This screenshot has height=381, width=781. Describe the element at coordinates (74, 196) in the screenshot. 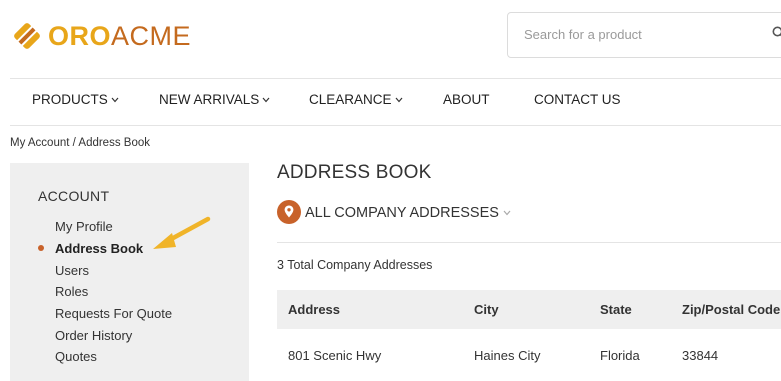

I see `sidebar-title: ACCOUNT` at that location.